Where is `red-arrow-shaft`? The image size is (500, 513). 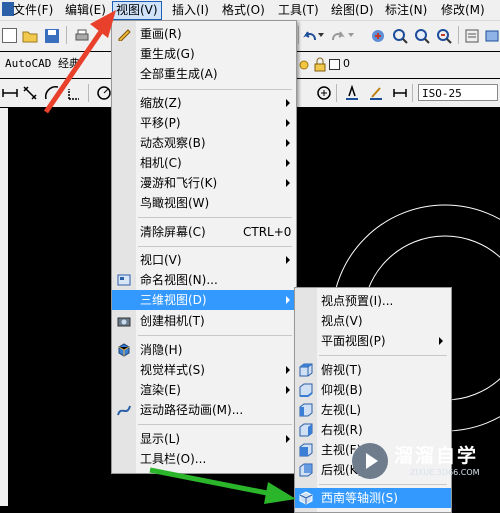 red-arrow-shaft is located at coordinates (74, 71).